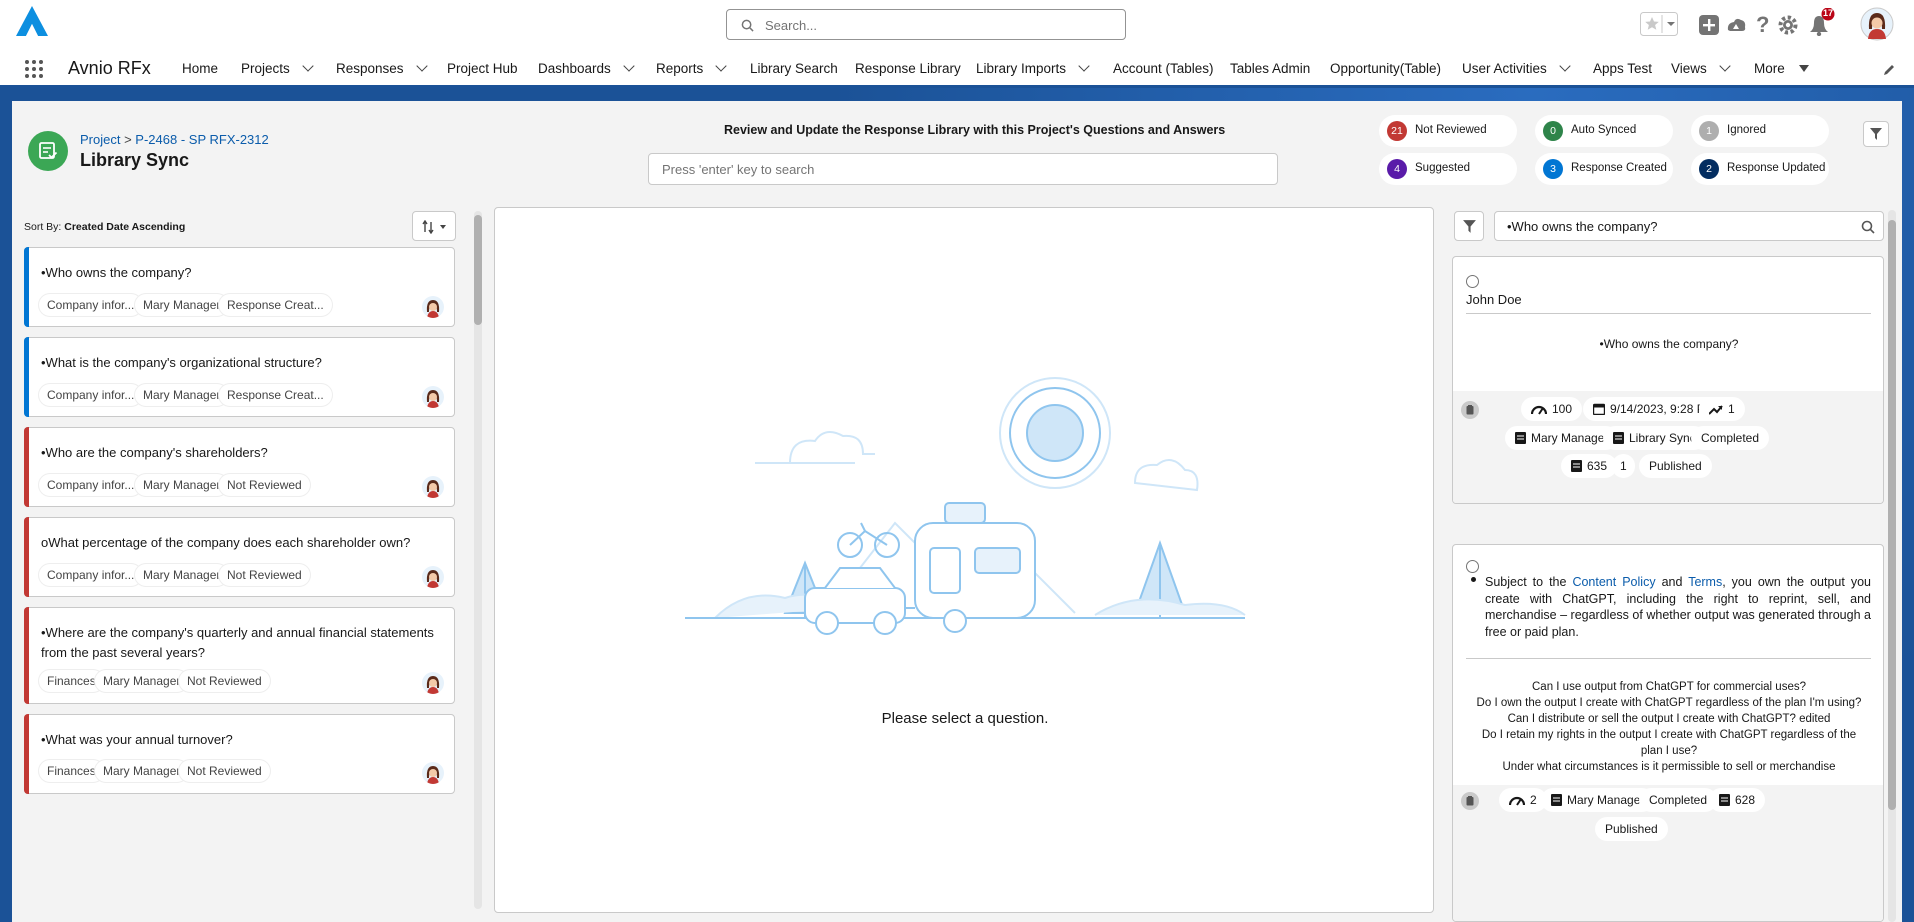  What do you see at coordinates (1589, 466) in the screenshot?
I see `record-id-chip: 635` at bounding box center [1589, 466].